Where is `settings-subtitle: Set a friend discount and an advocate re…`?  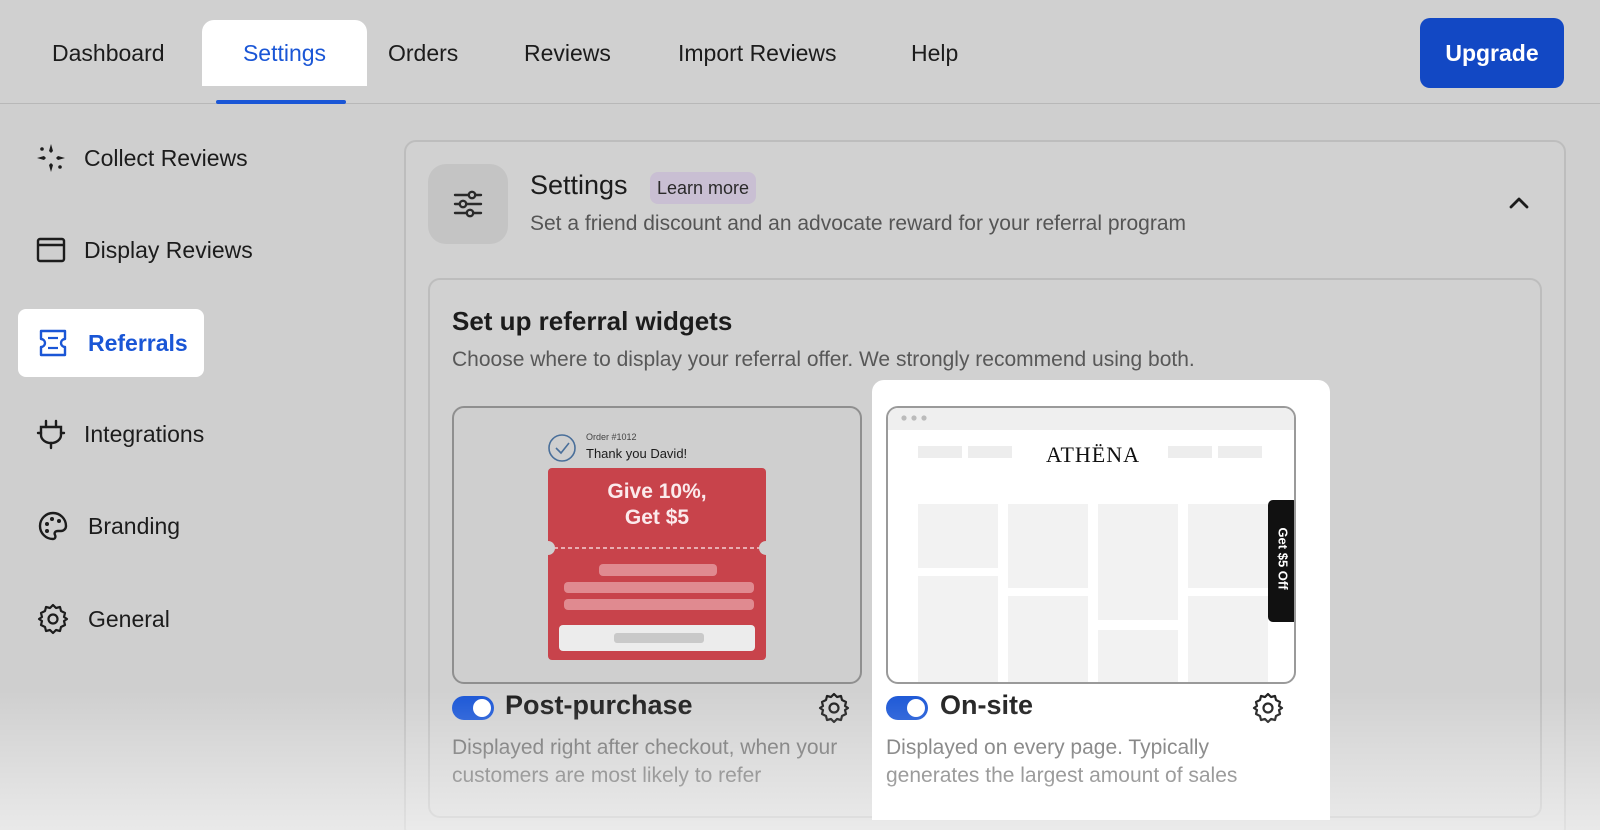 settings-subtitle: Set a friend discount and an advocate re… is located at coordinates (858, 223).